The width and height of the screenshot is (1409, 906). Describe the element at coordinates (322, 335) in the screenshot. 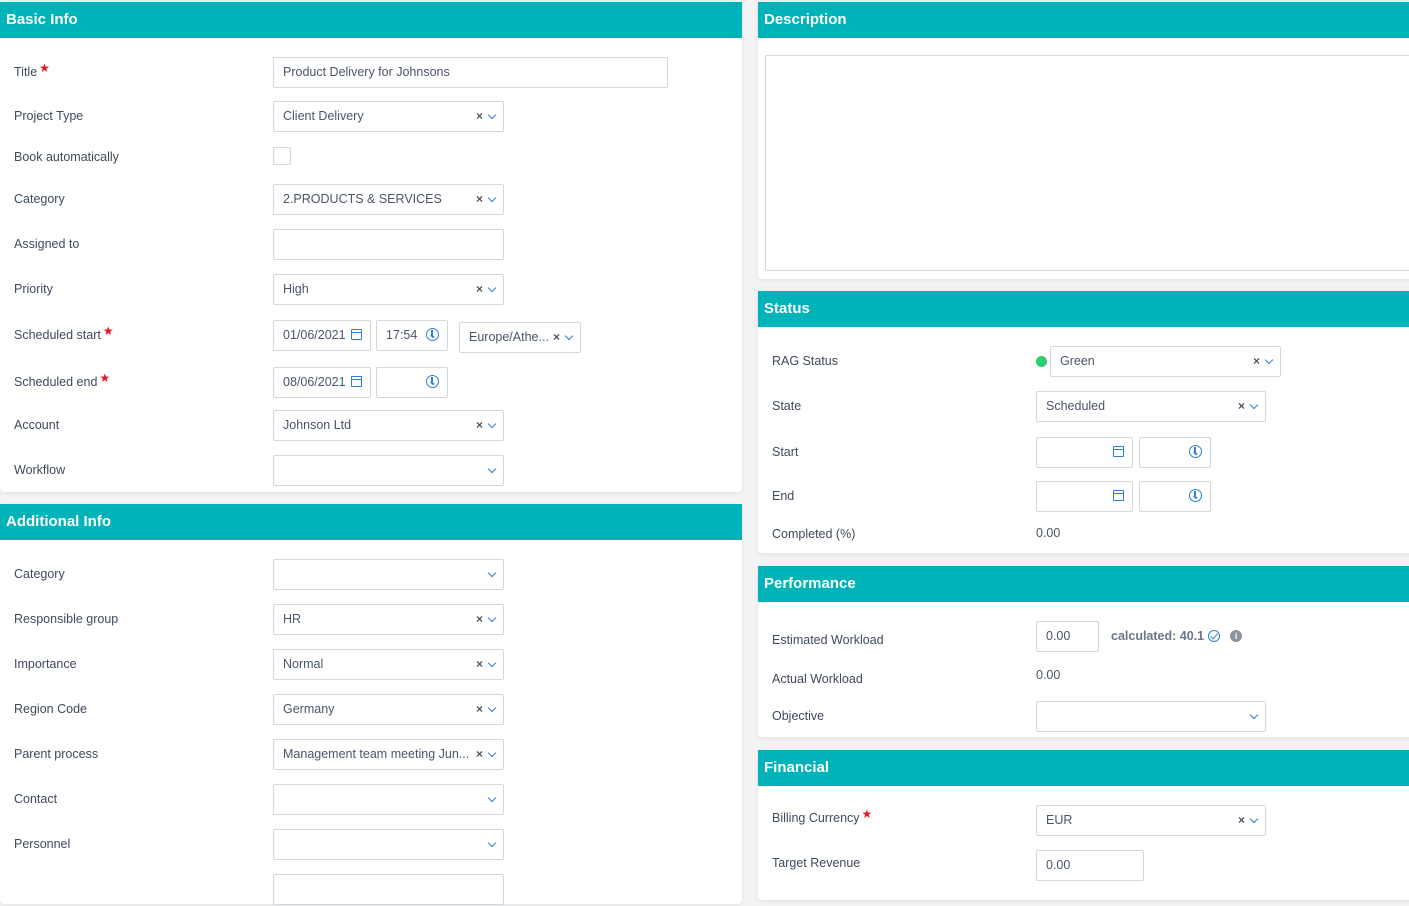

I see `scheduled-start-date-input: 01/06/2021` at that location.